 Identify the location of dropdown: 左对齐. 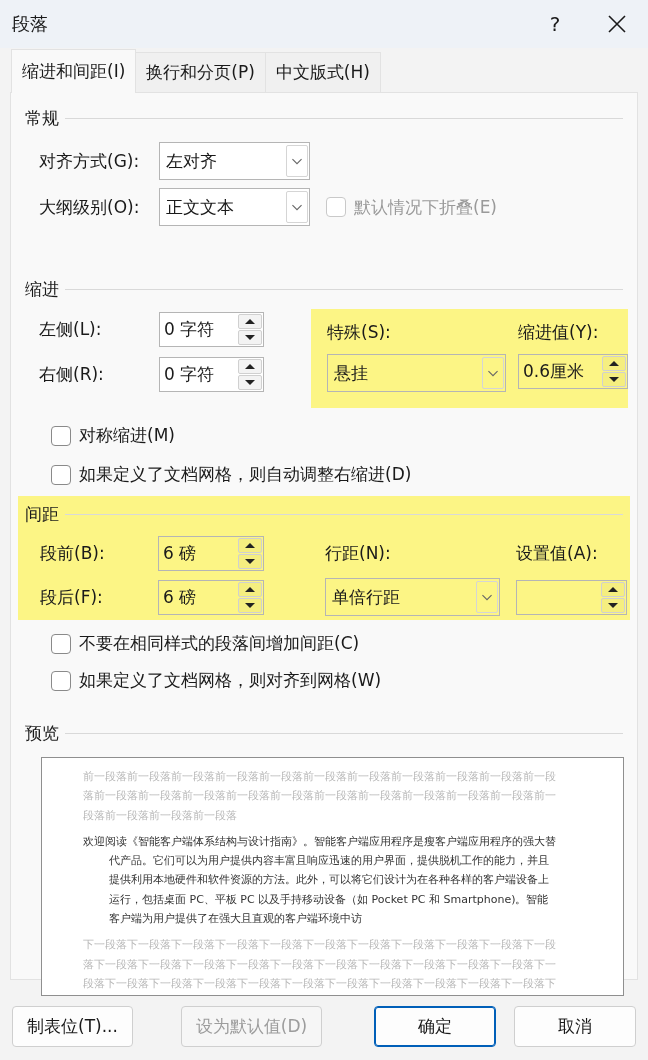
(234, 161).